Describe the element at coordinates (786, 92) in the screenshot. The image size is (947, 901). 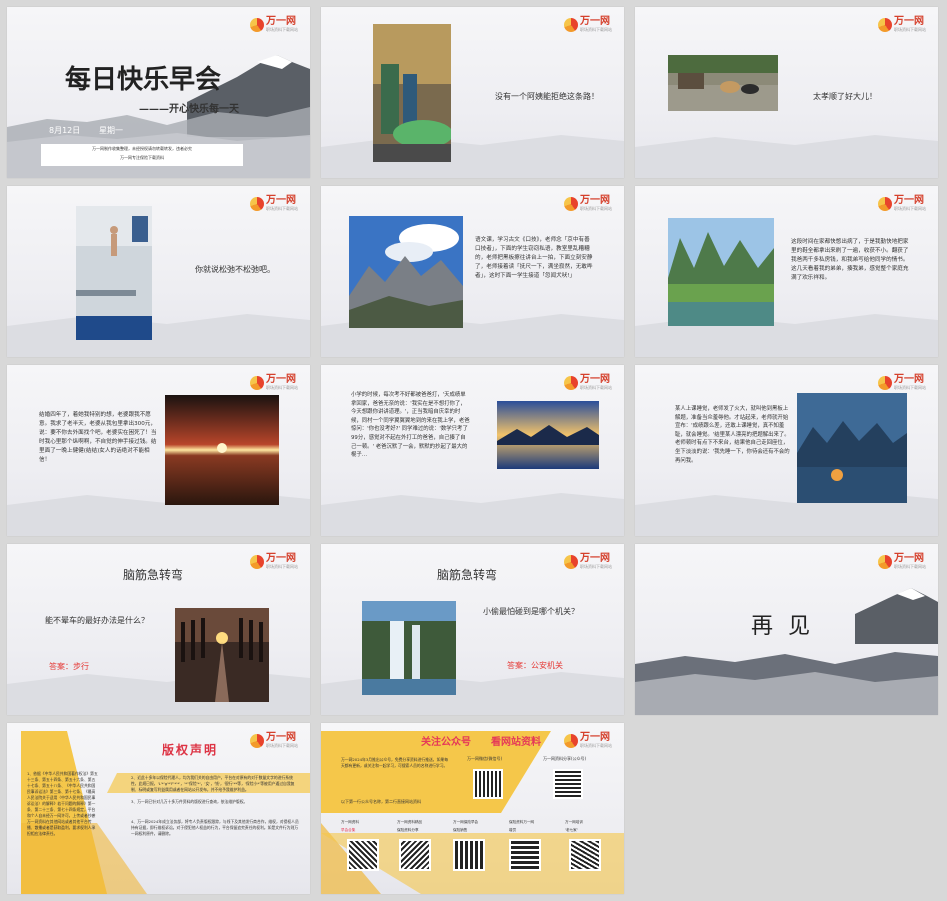
I see `slide-3: 万一网 职场资料下载网站 太孝顺了好大儿！` at that location.